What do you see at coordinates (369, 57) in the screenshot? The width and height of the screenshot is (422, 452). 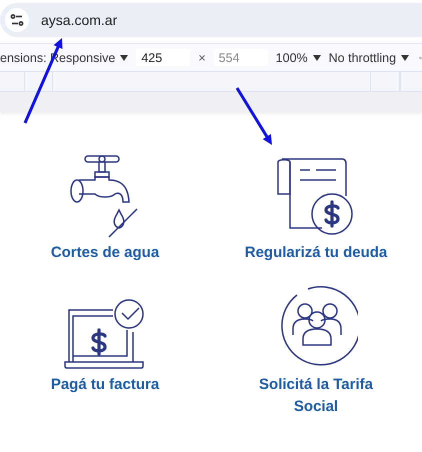 I see `throttling-dropdown: No throttling` at bounding box center [369, 57].